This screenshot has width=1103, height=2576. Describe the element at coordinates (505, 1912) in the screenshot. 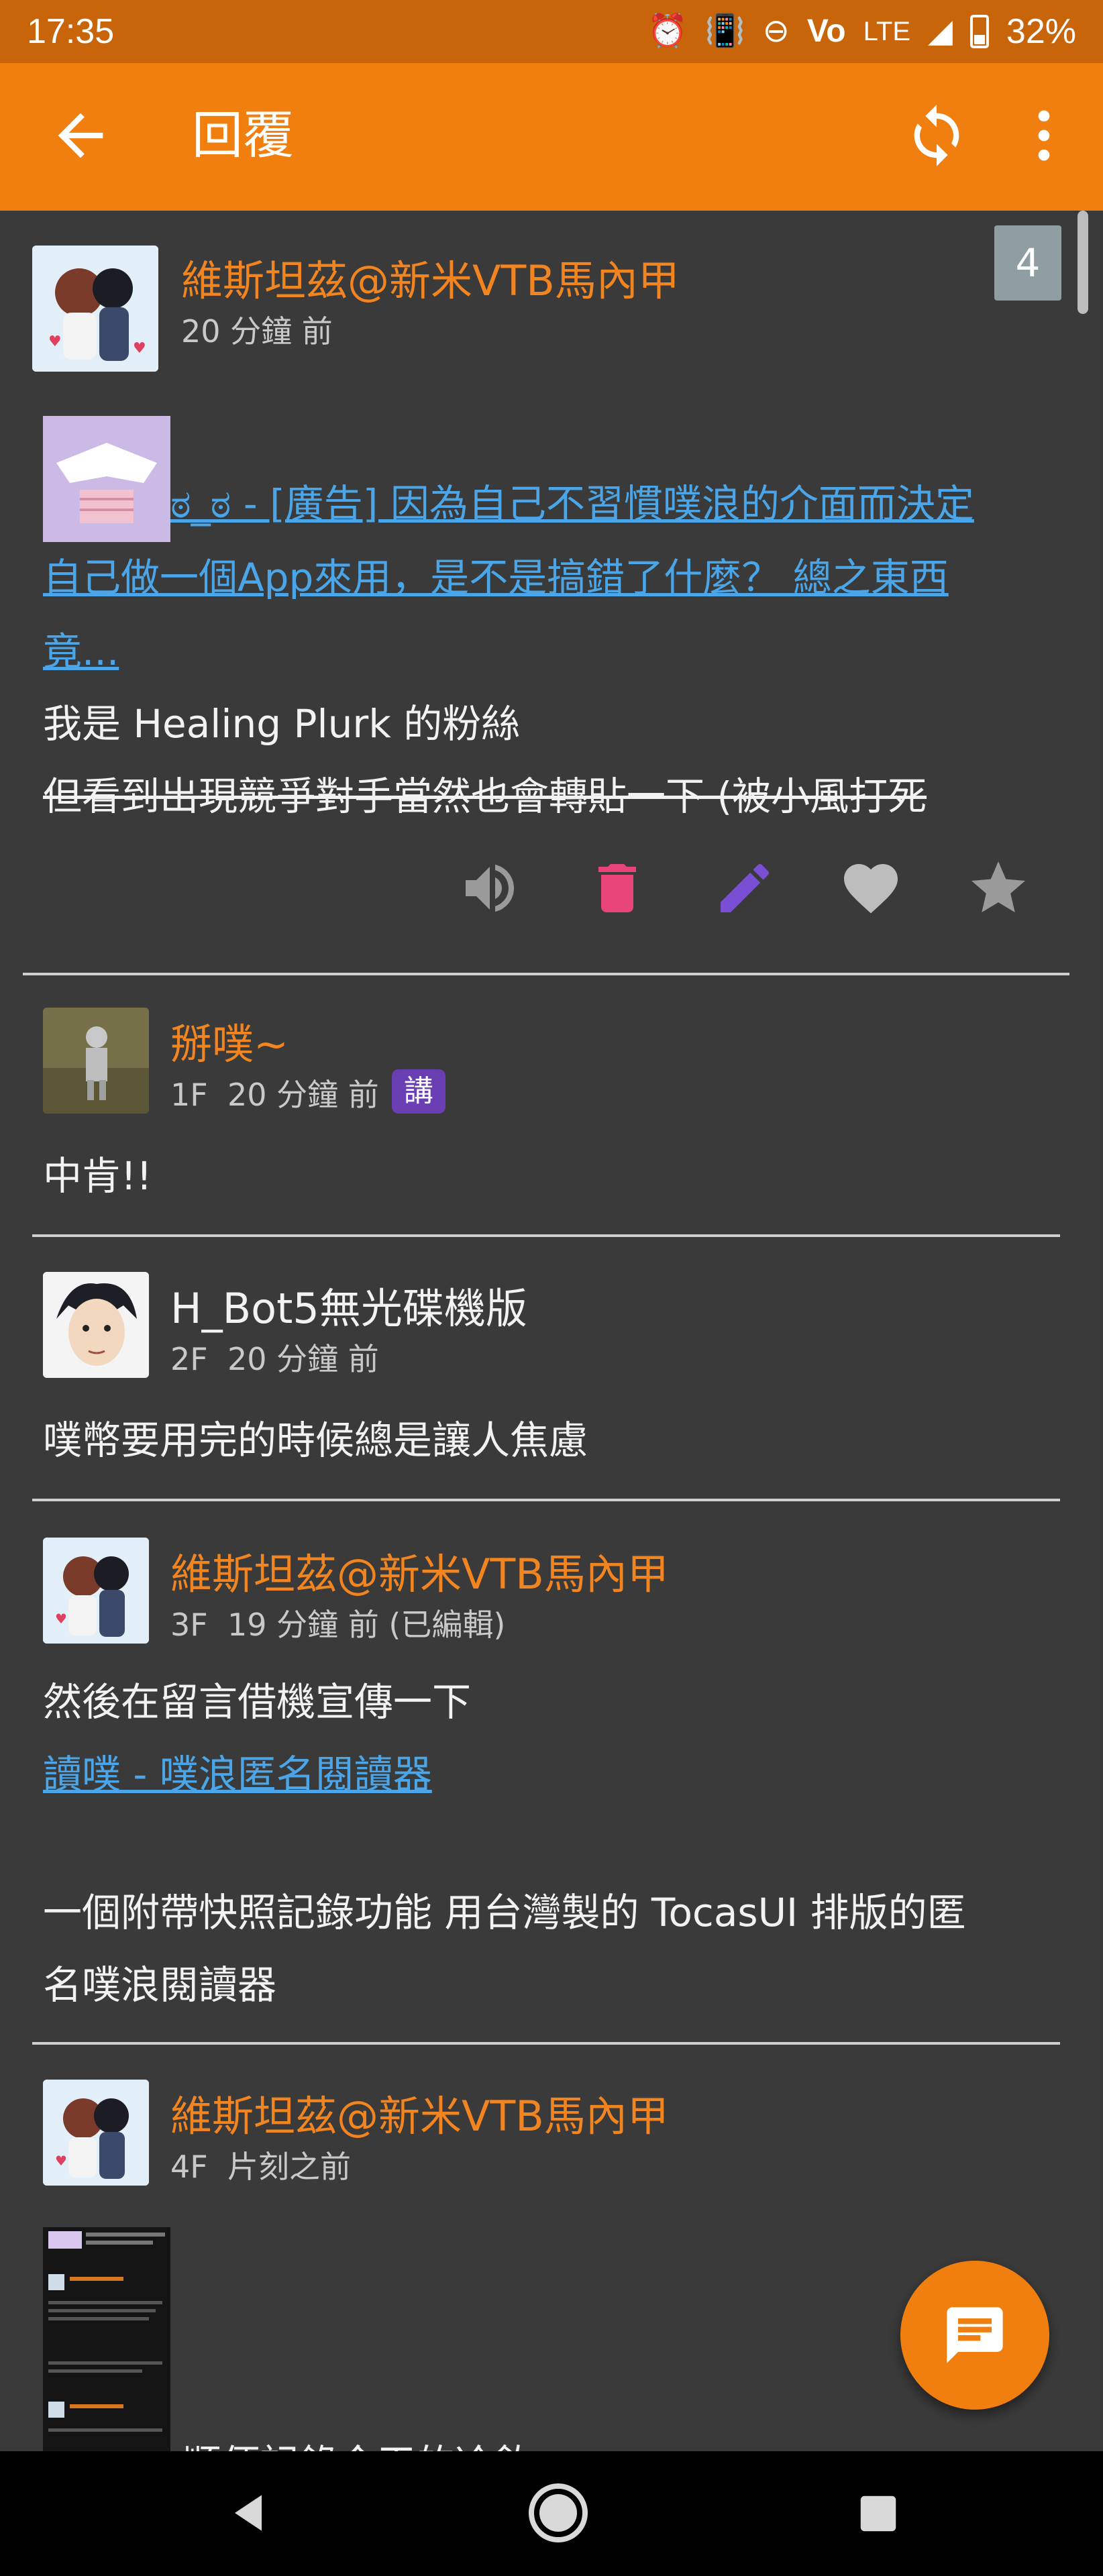

I see `response-text: 一個附帶快照記錄功能 用台灣製的 TocasUI 排版的匿` at that location.